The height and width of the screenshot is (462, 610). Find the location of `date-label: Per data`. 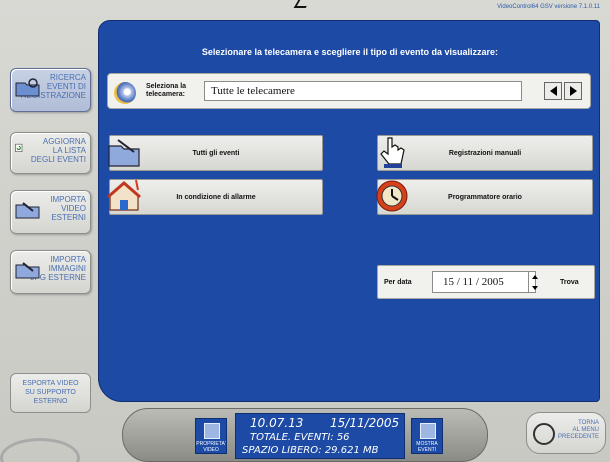

date-label: Per data is located at coordinates (398, 282).